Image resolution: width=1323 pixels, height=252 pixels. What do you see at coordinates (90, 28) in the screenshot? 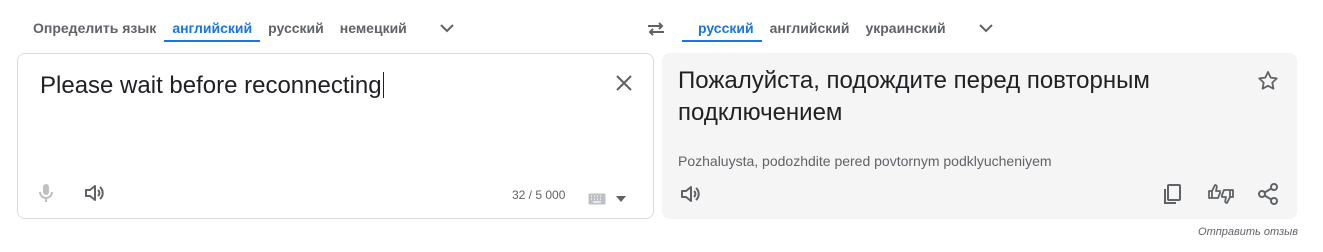
I see `tab-detect-language: Определить язык` at bounding box center [90, 28].